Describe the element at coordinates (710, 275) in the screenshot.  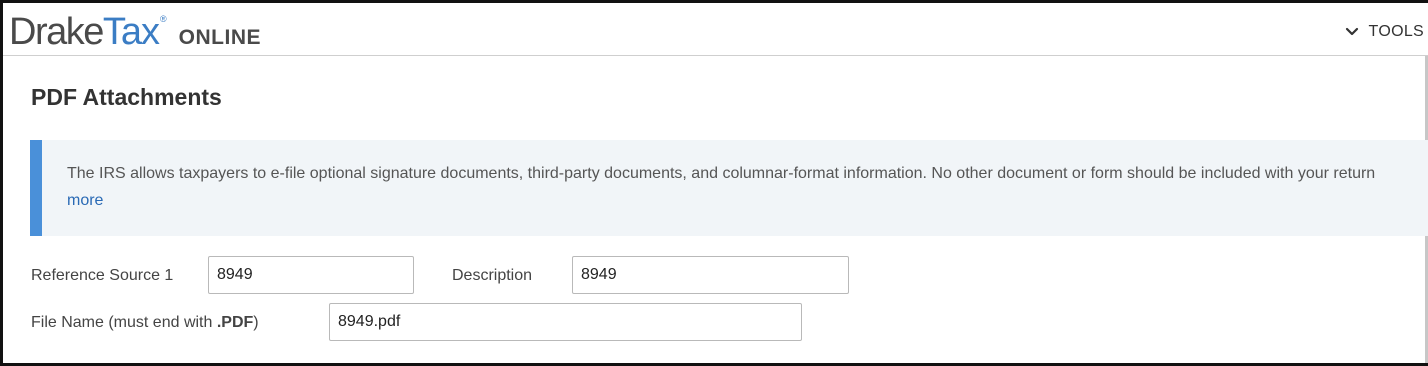
I see `description-input` at that location.